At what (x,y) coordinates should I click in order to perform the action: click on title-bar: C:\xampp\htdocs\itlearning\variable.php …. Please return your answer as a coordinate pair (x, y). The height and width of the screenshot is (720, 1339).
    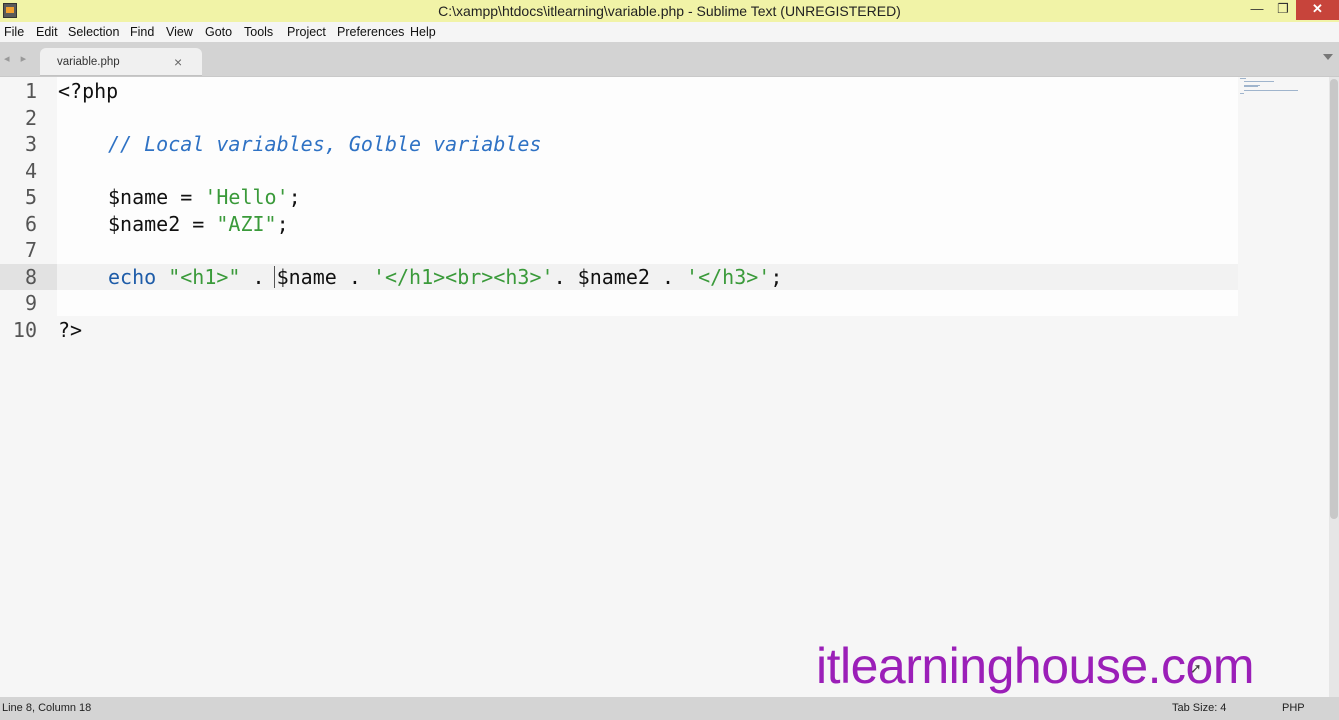
    Looking at the image, I should click on (669, 11).